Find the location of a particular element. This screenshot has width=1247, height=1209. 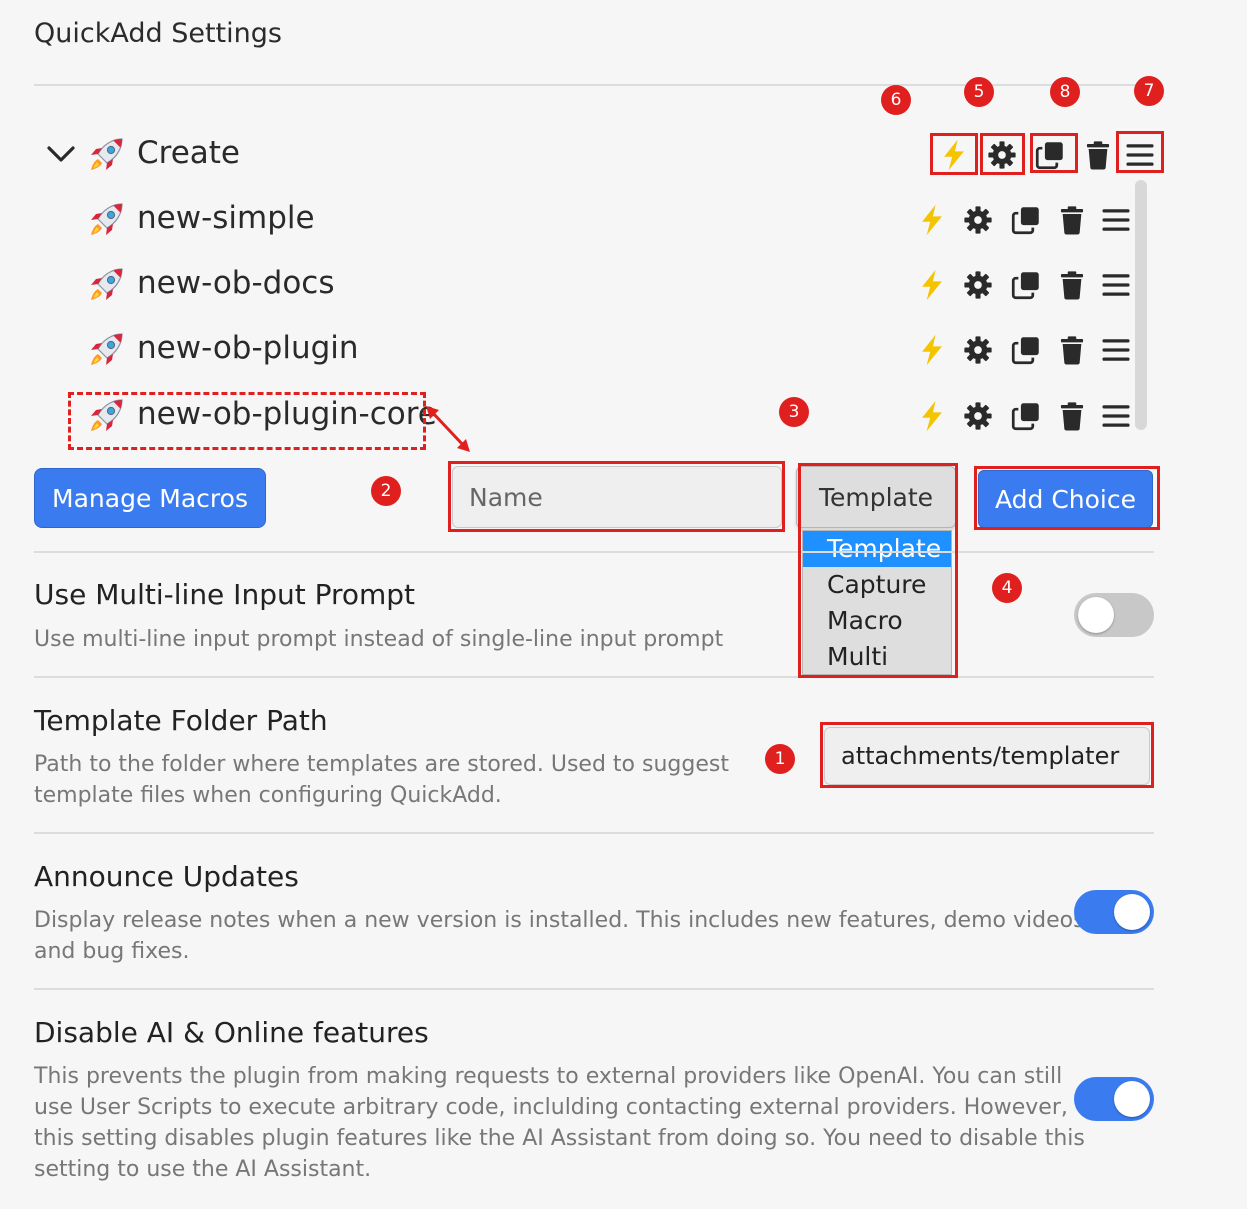

annotation-marker: 5 is located at coordinates (979, 92).